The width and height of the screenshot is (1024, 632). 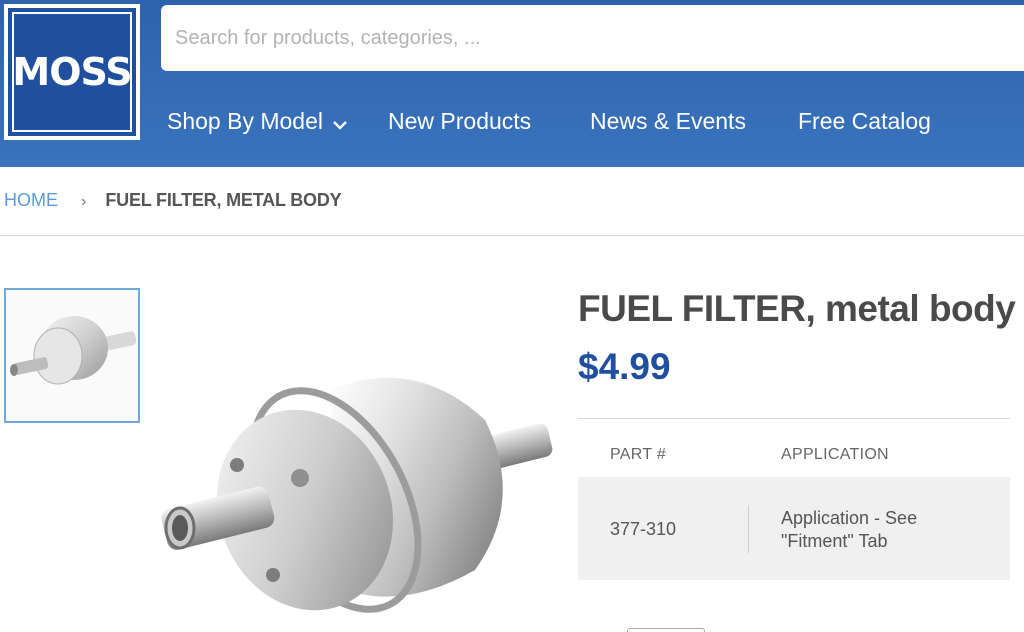 What do you see at coordinates (512, 235) in the screenshot?
I see `breadcrumb-divider` at bounding box center [512, 235].